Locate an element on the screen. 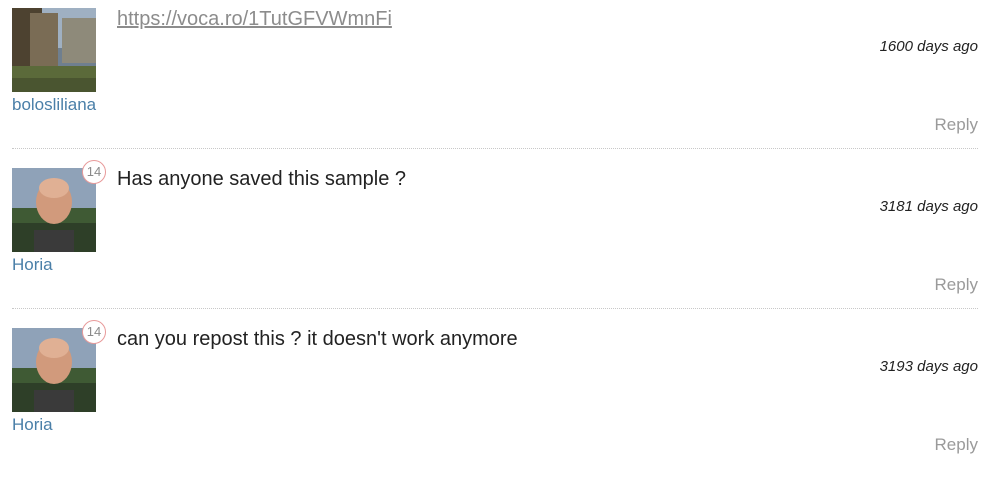  comment-time-ago: 3181 days ago is located at coordinates (928, 206).